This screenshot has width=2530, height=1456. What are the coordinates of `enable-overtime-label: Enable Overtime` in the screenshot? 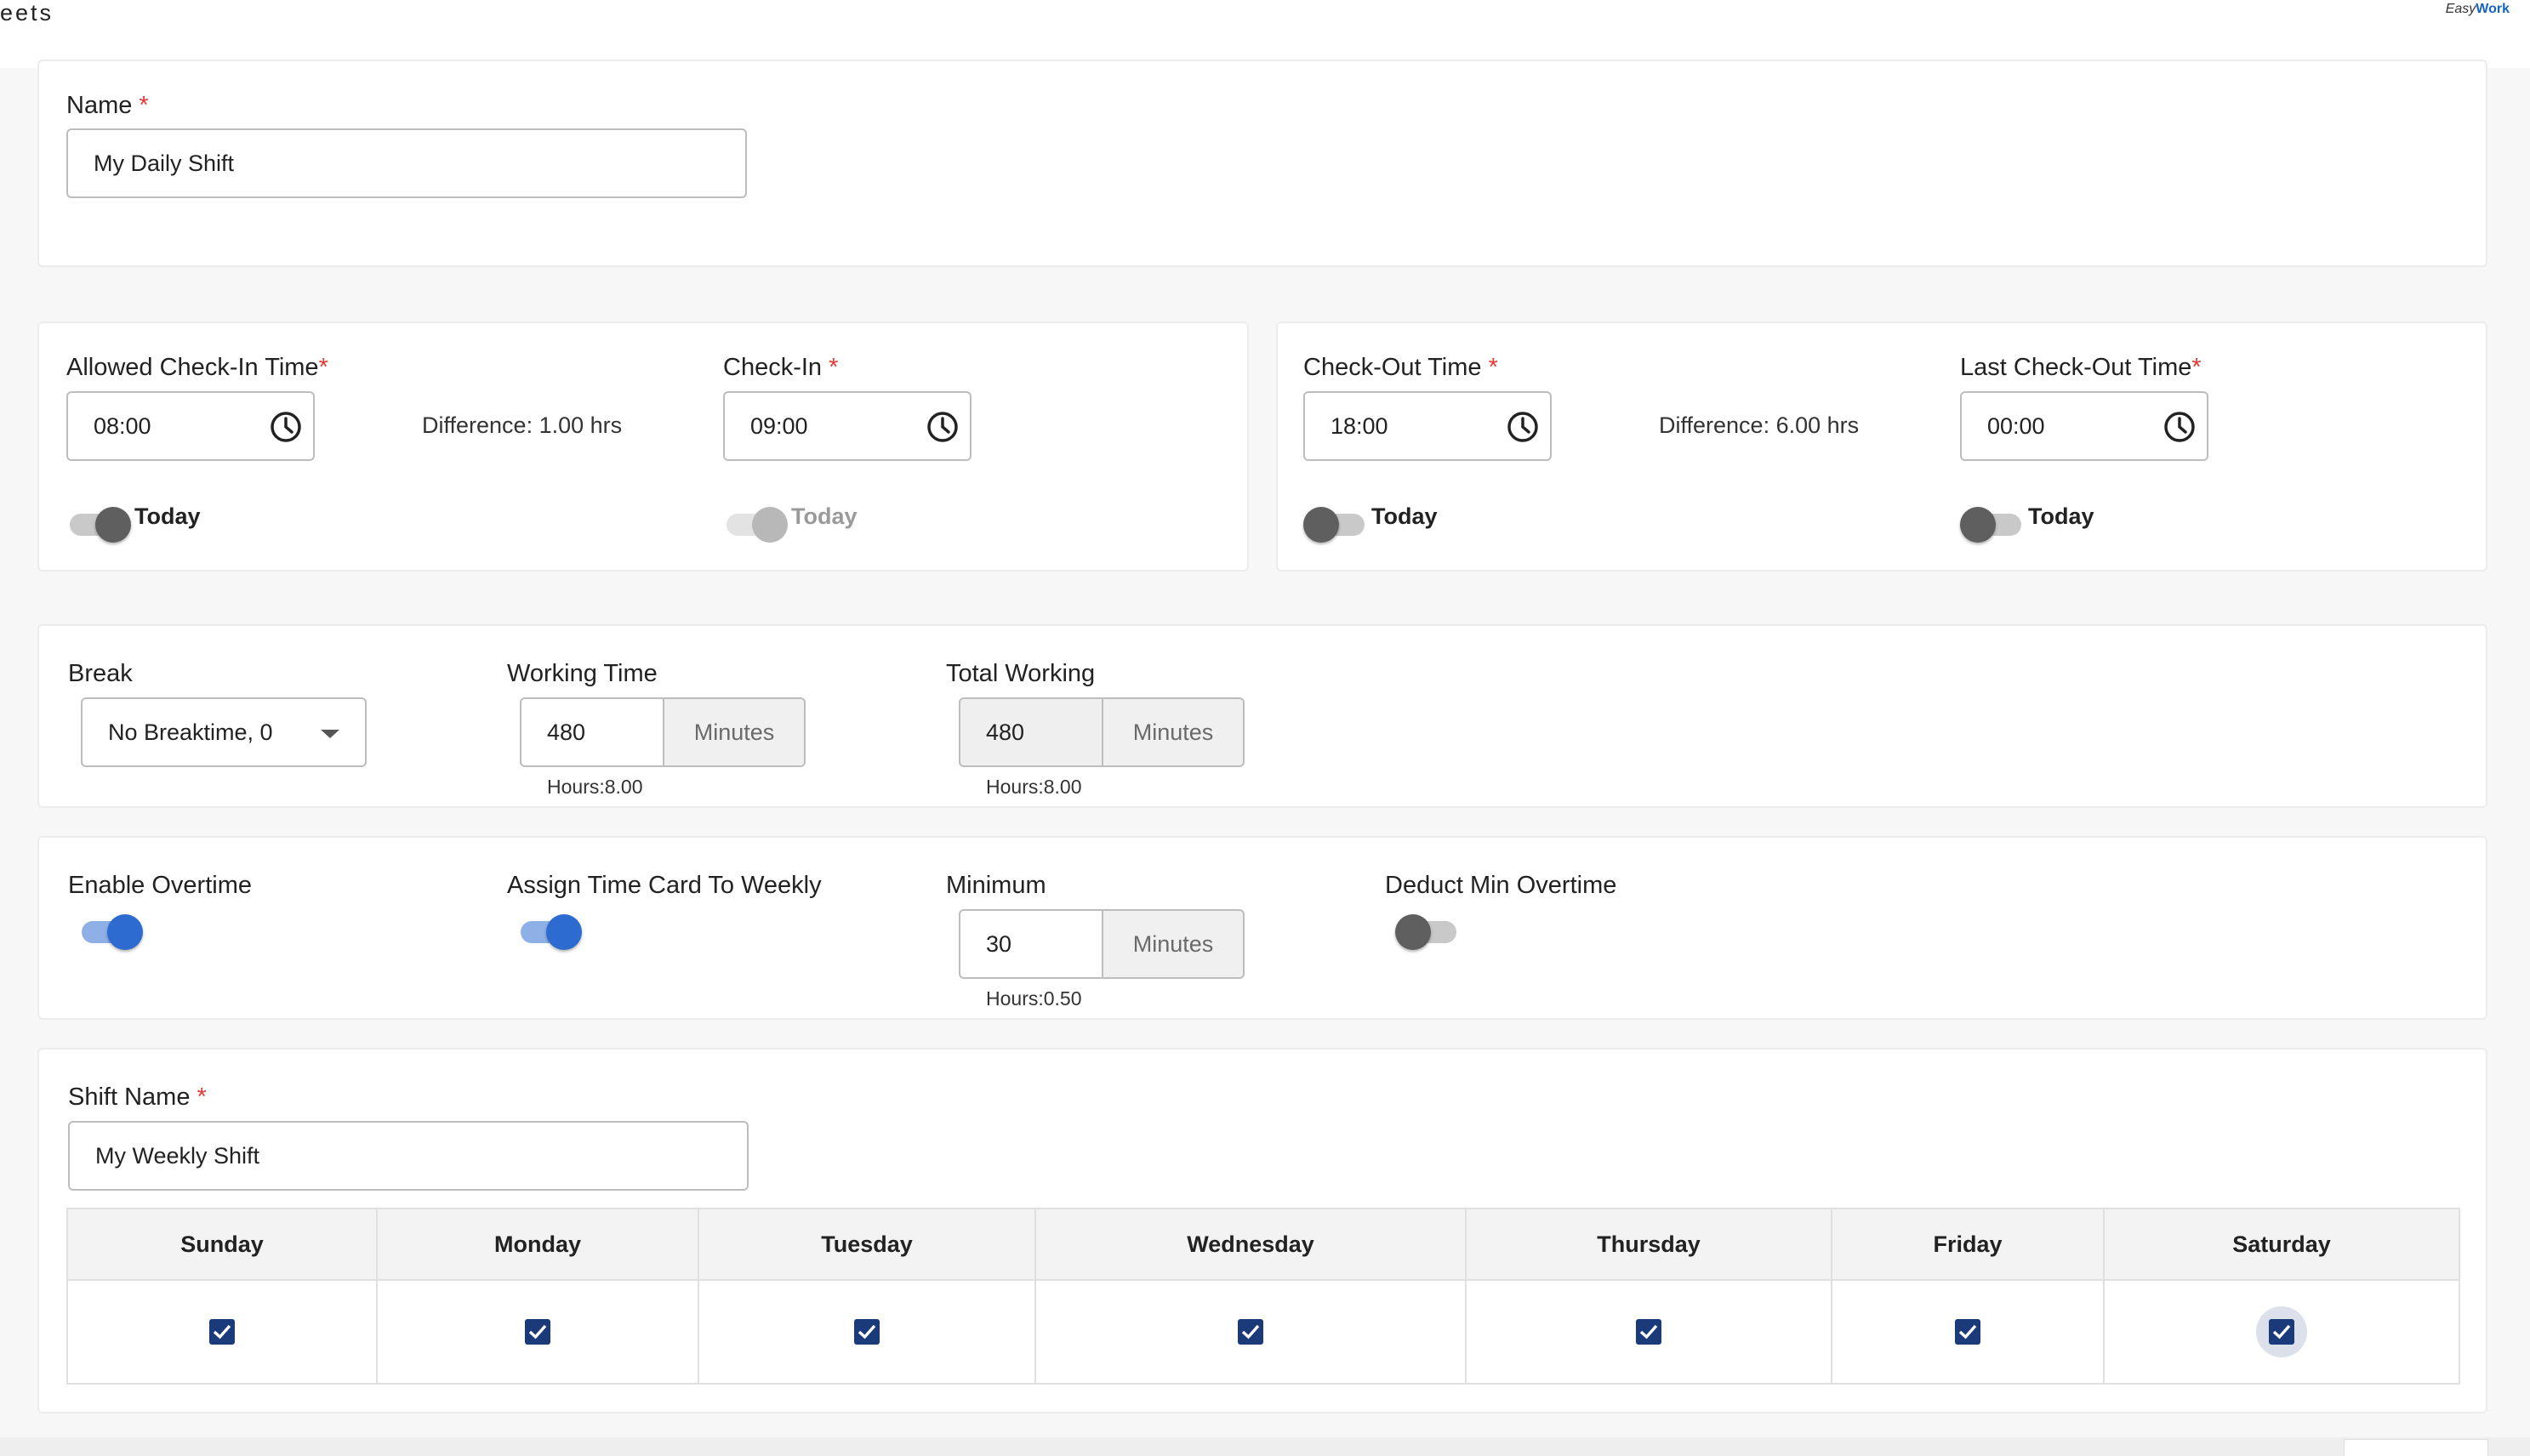 It's located at (160, 885).